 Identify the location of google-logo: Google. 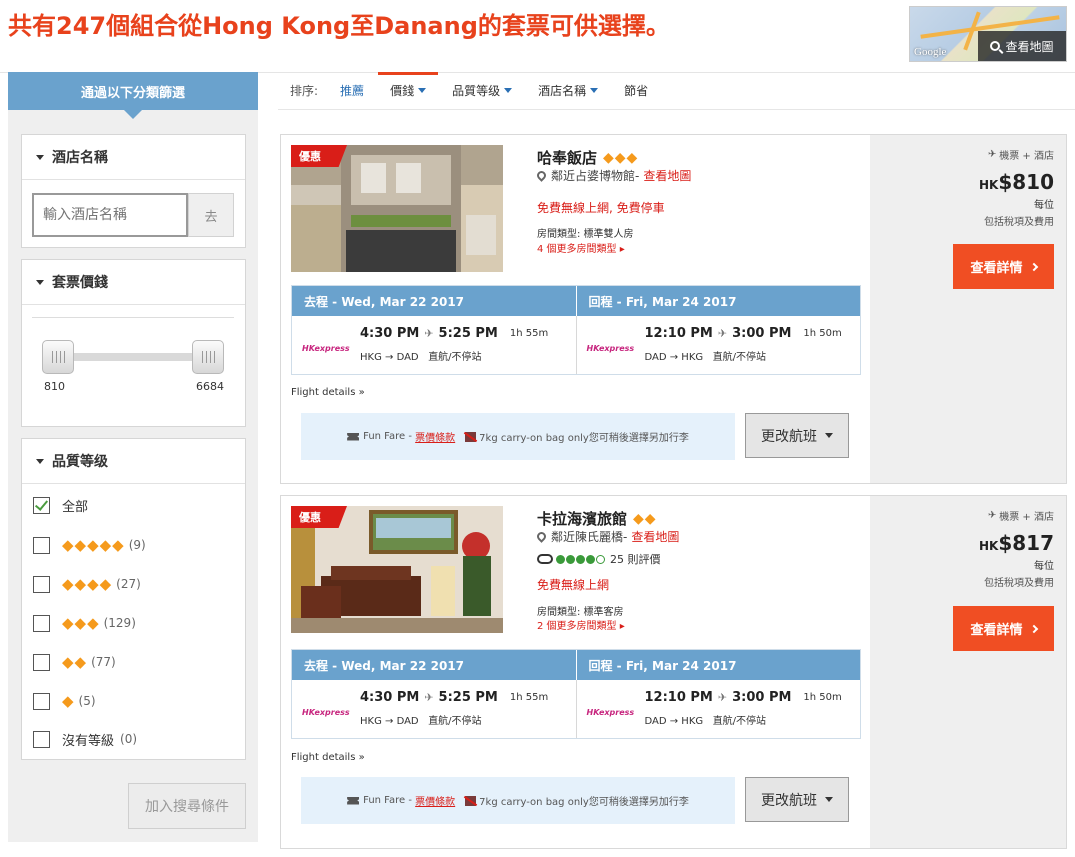
(930, 52).